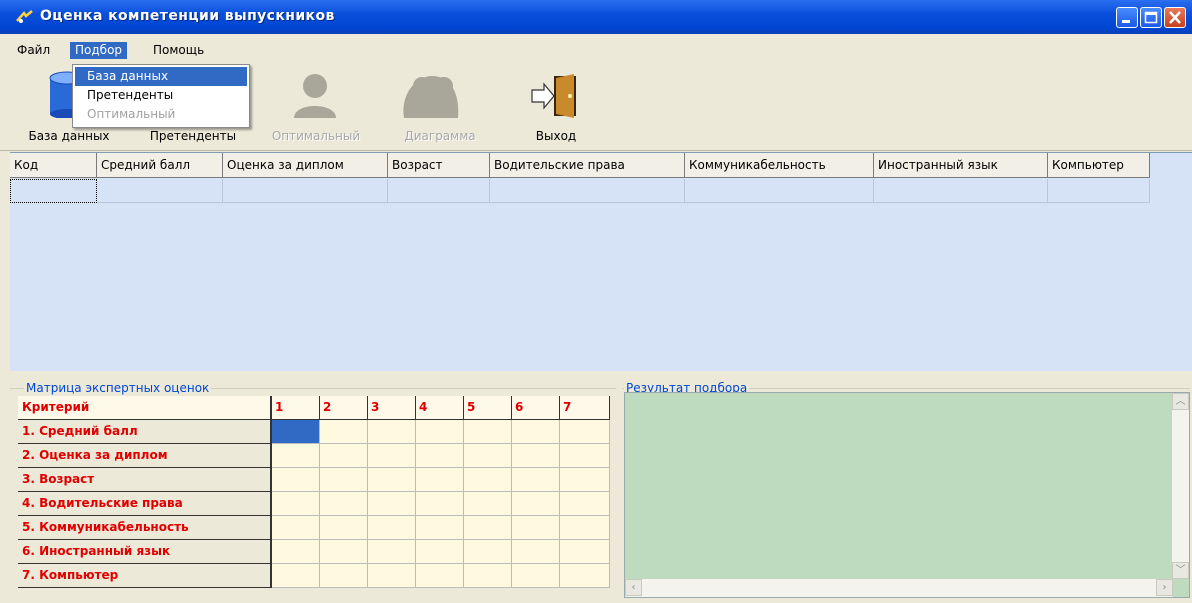  Describe the element at coordinates (488, 408) in the screenshot. I see `matrix-header-col: 5` at that location.